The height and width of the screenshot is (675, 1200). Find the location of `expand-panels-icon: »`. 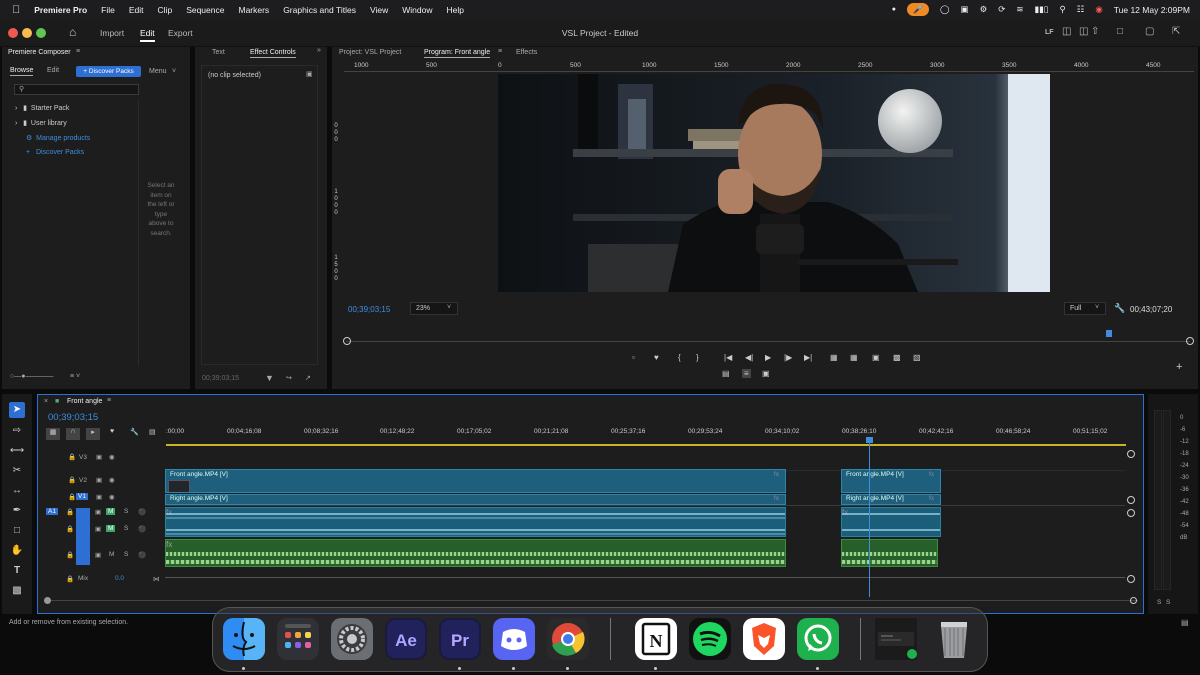

expand-panels-icon: » is located at coordinates (319, 50).